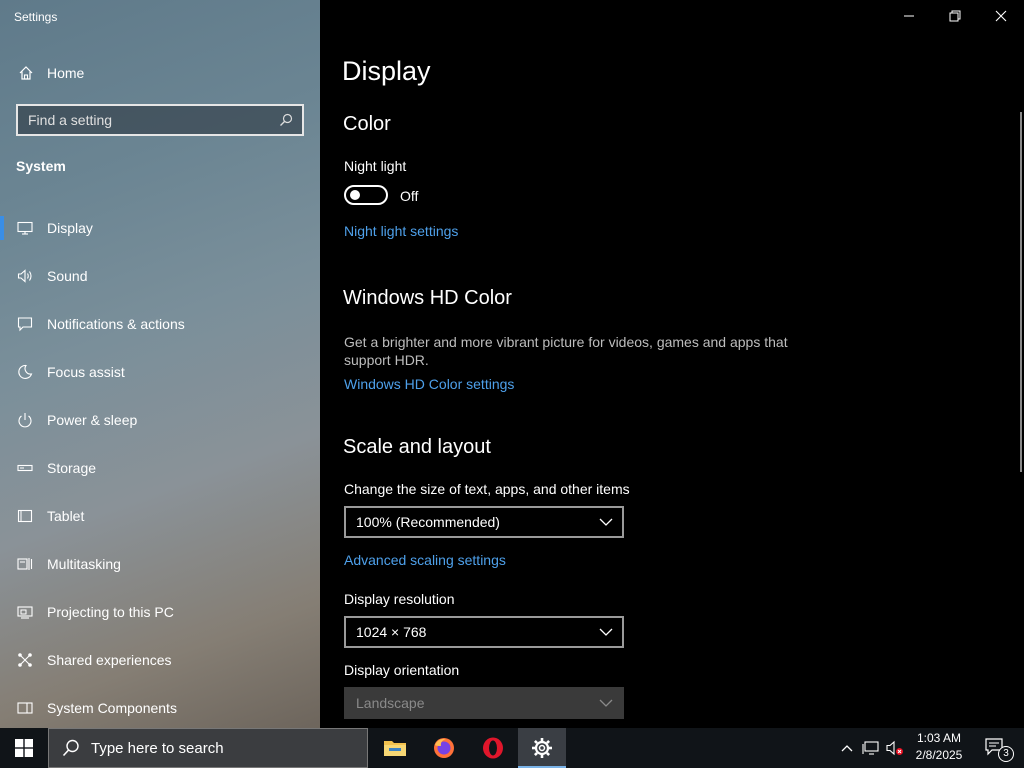  Describe the element at coordinates (399, 599) in the screenshot. I see `resolution-label: Display resolution` at that location.